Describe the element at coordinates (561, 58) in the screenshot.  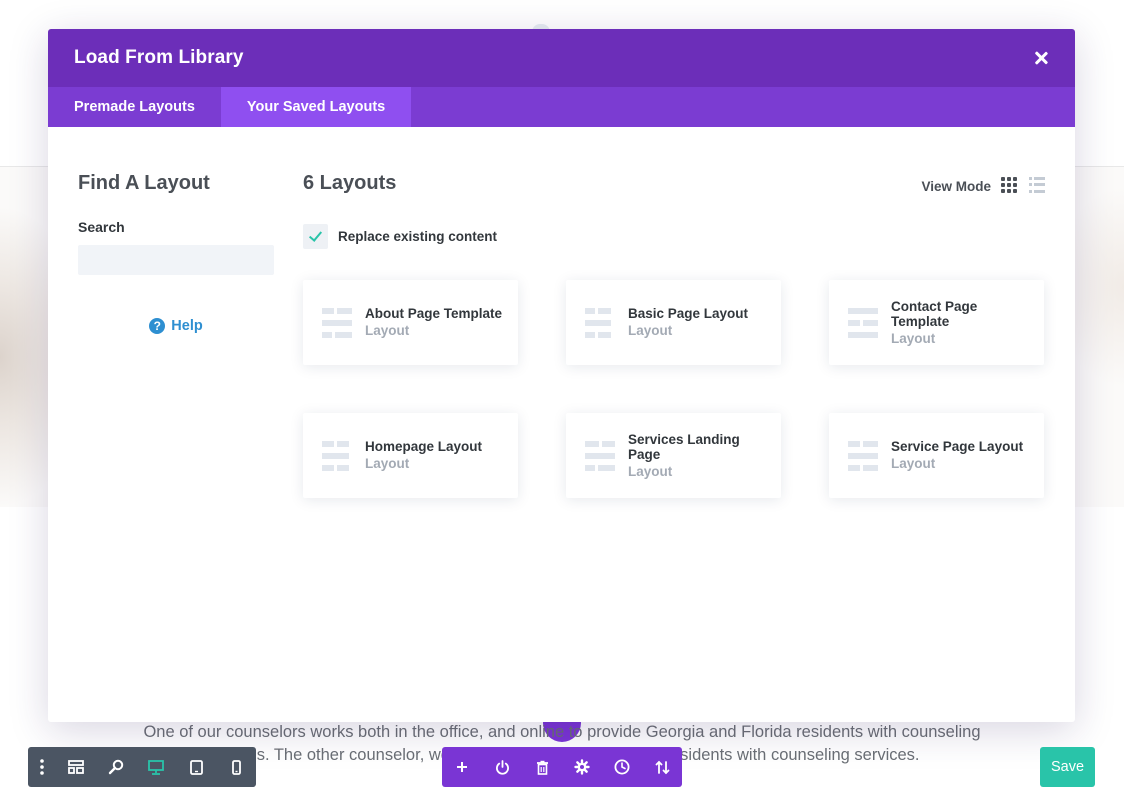
I see `modal-header: Load From Library` at that location.